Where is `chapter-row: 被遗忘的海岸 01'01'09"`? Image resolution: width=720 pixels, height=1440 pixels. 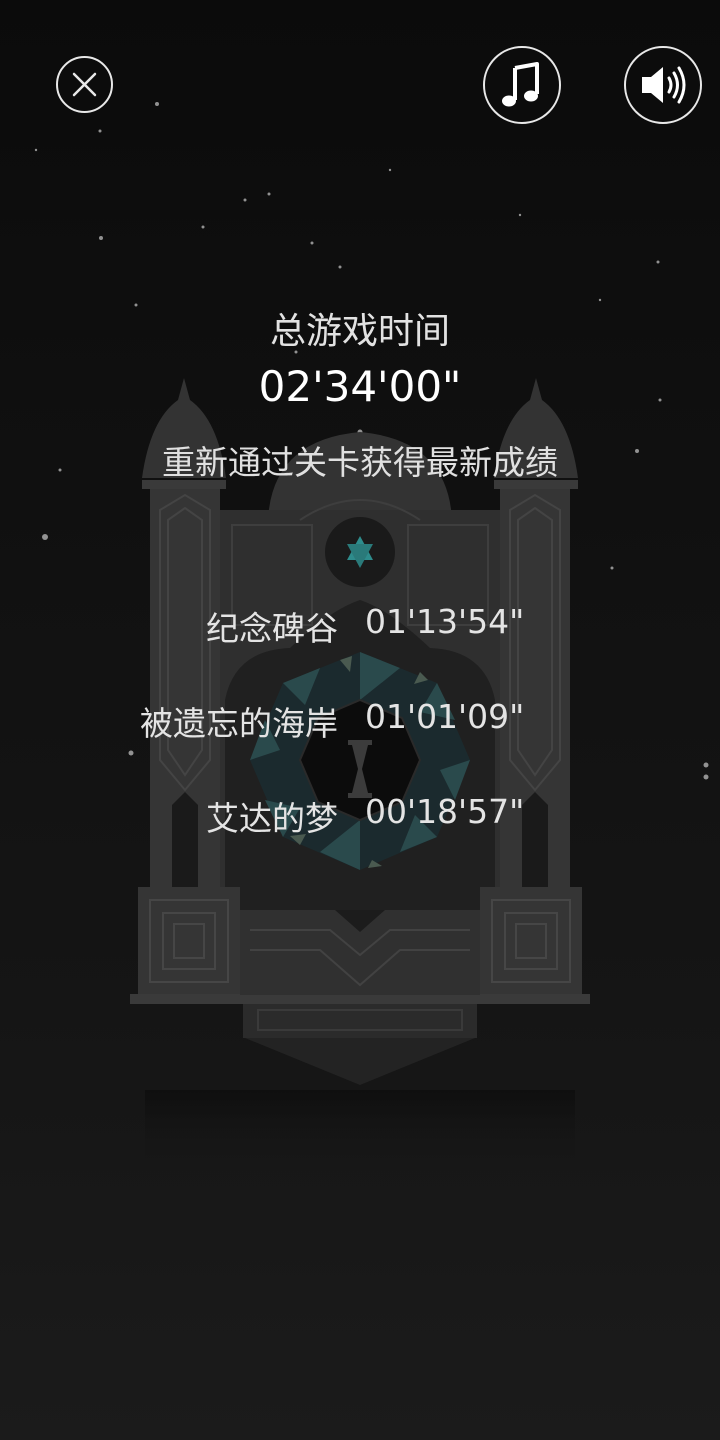
chapter-row: 被遗忘的海岸 01'01'09" is located at coordinates (360, 722).